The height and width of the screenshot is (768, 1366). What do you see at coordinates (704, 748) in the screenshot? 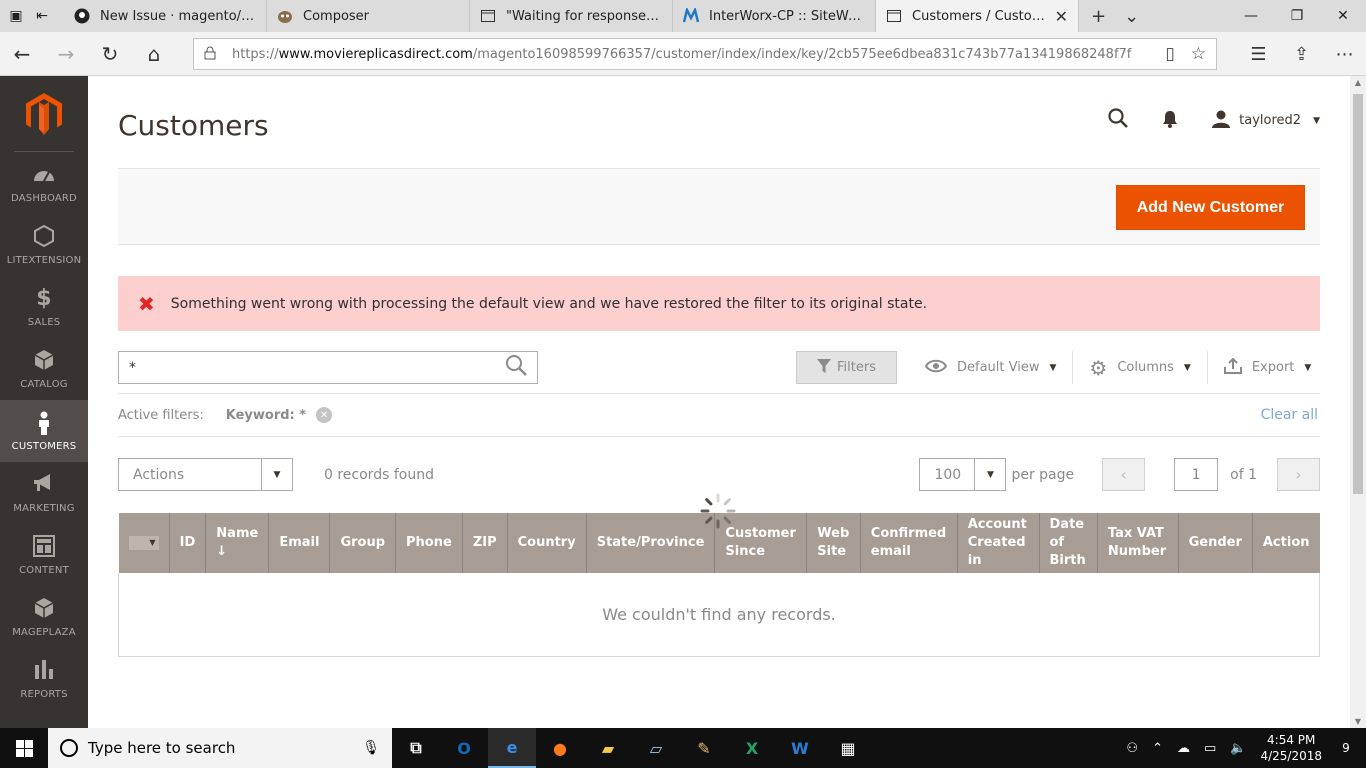
I see `paint-icon: ✎` at bounding box center [704, 748].